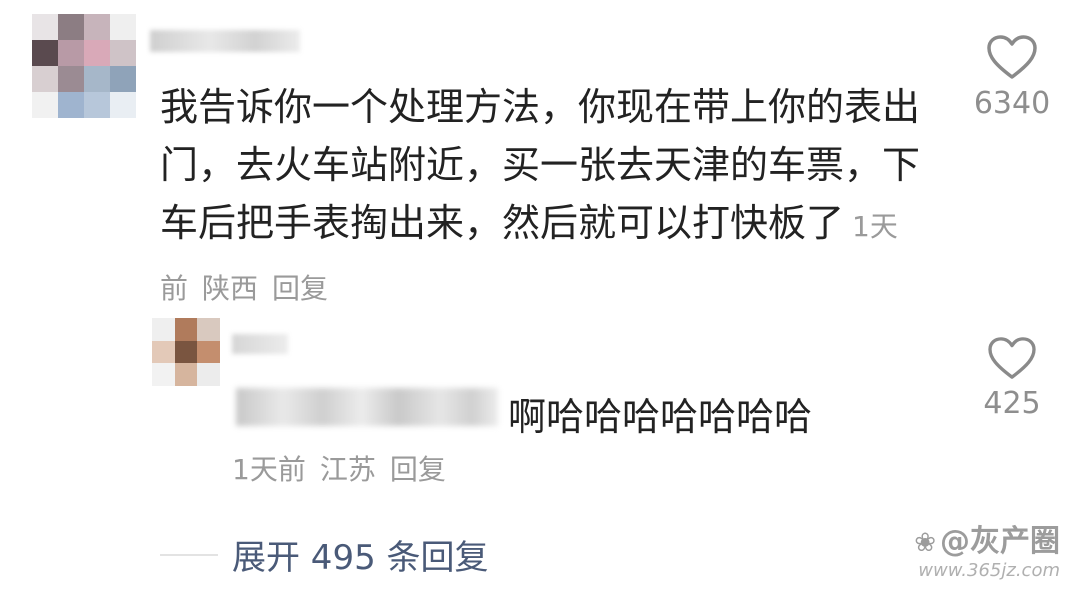 The image size is (1080, 595). I want to click on reply-location: 江苏, so click(347, 469).